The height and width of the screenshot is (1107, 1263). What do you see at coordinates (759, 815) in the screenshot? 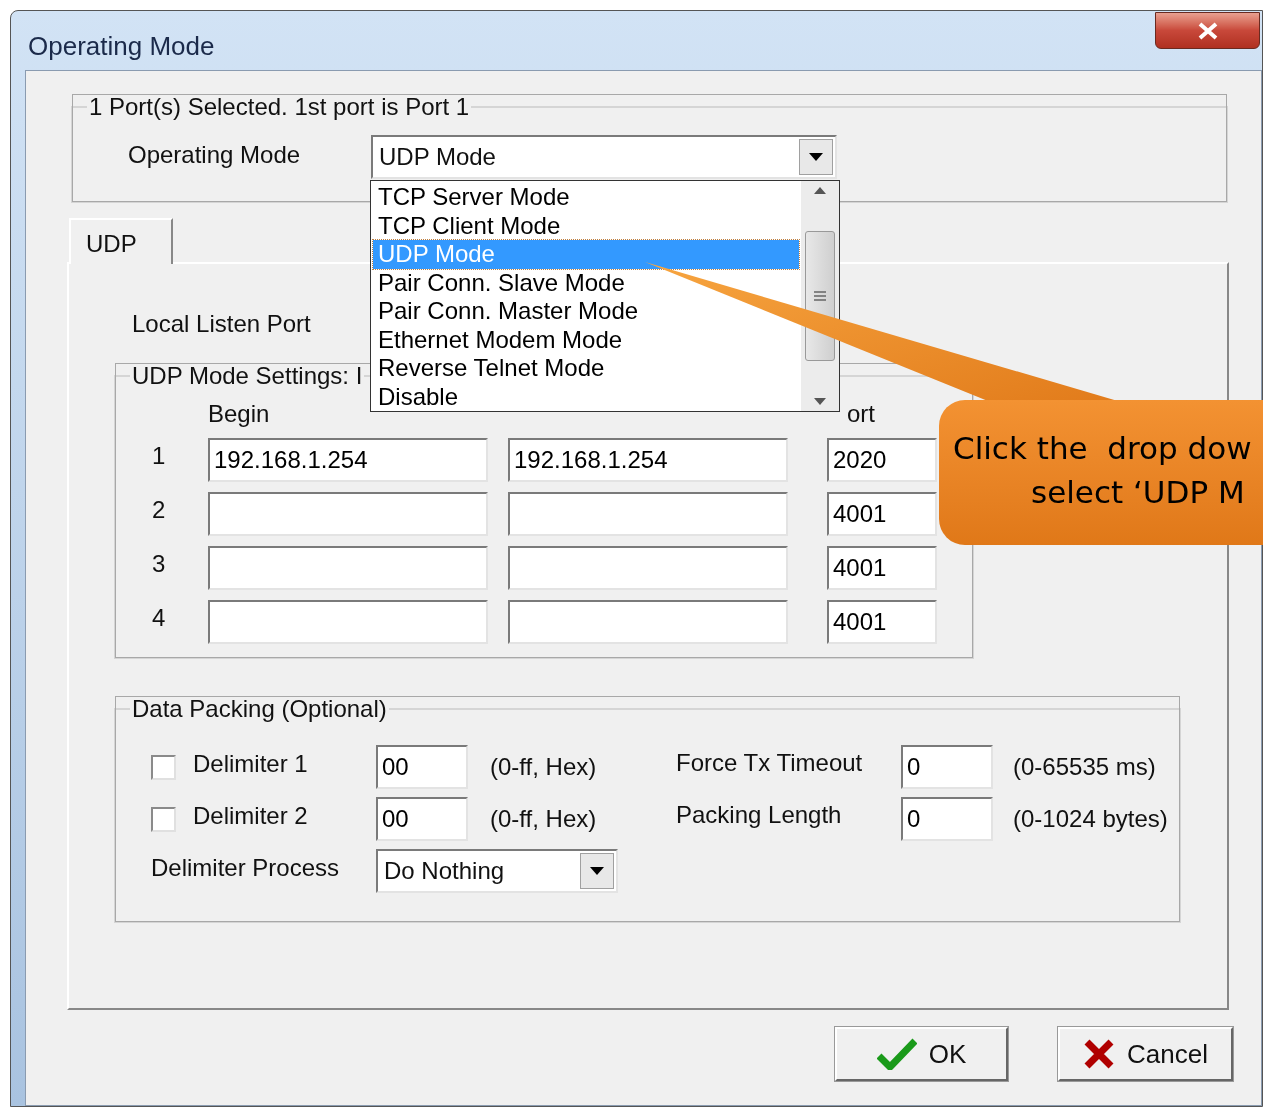
I see `field-label: Packing Length` at bounding box center [759, 815].